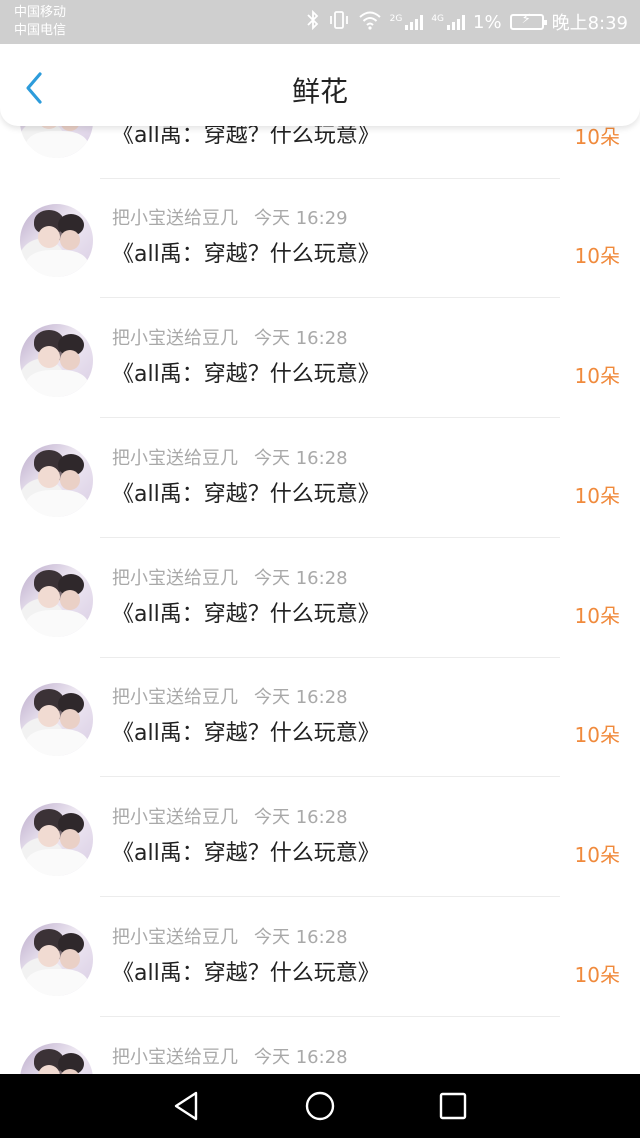 This screenshot has width=640, height=1138. I want to click on nav-home-button, so click(320, 1106).